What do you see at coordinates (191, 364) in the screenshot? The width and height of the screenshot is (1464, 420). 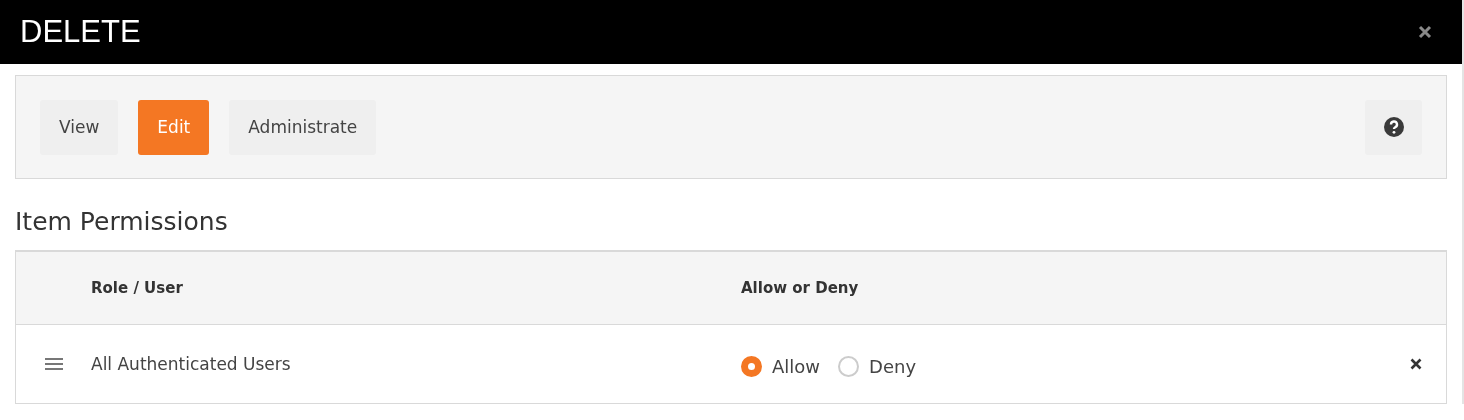 I see `table-cell: All Authenticated Users` at bounding box center [191, 364].